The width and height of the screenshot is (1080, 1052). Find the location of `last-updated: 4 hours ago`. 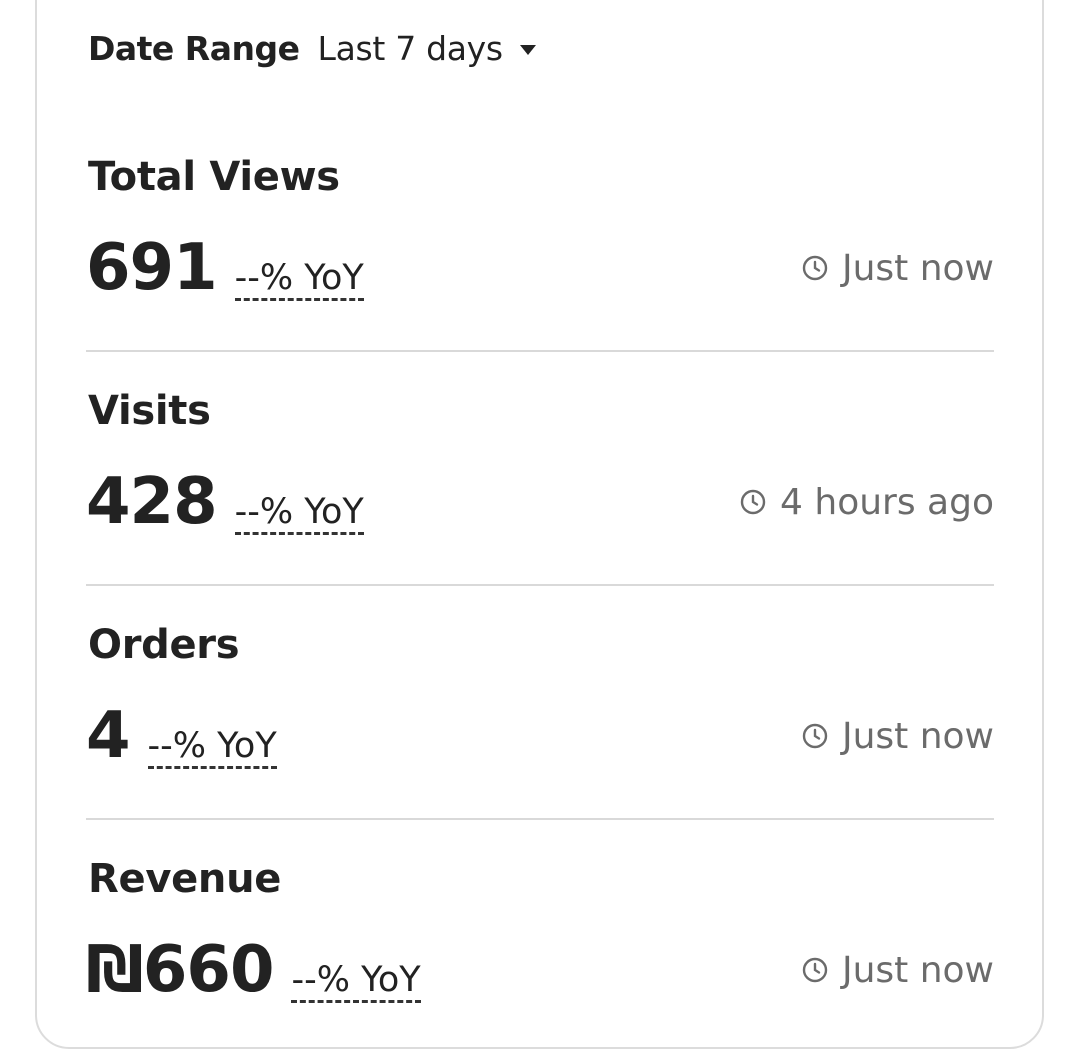

last-updated: 4 hours ago is located at coordinates (867, 502).